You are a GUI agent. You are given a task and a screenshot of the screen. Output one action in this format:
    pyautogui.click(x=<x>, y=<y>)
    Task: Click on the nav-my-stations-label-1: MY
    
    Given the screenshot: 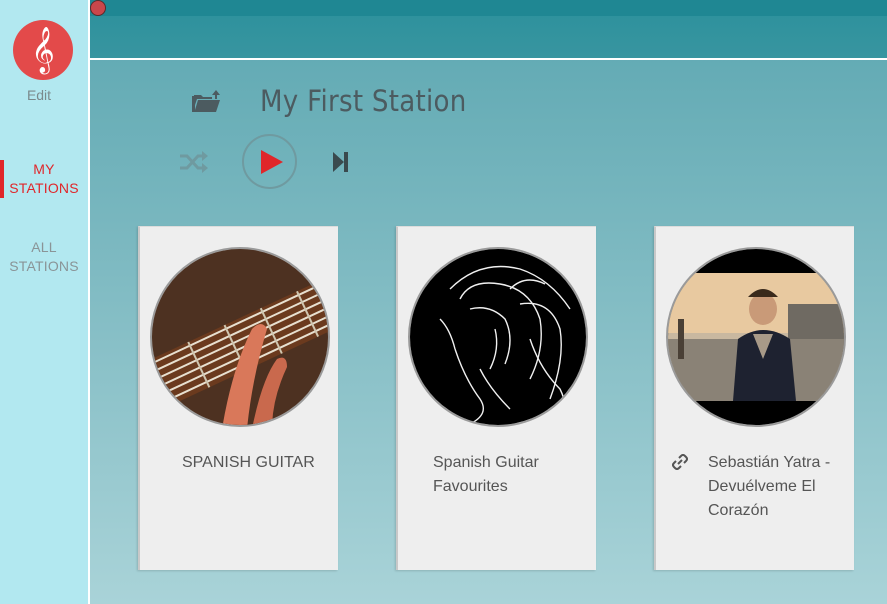 What is the action you would take?
    pyautogui.click(x=44, y=169)
    